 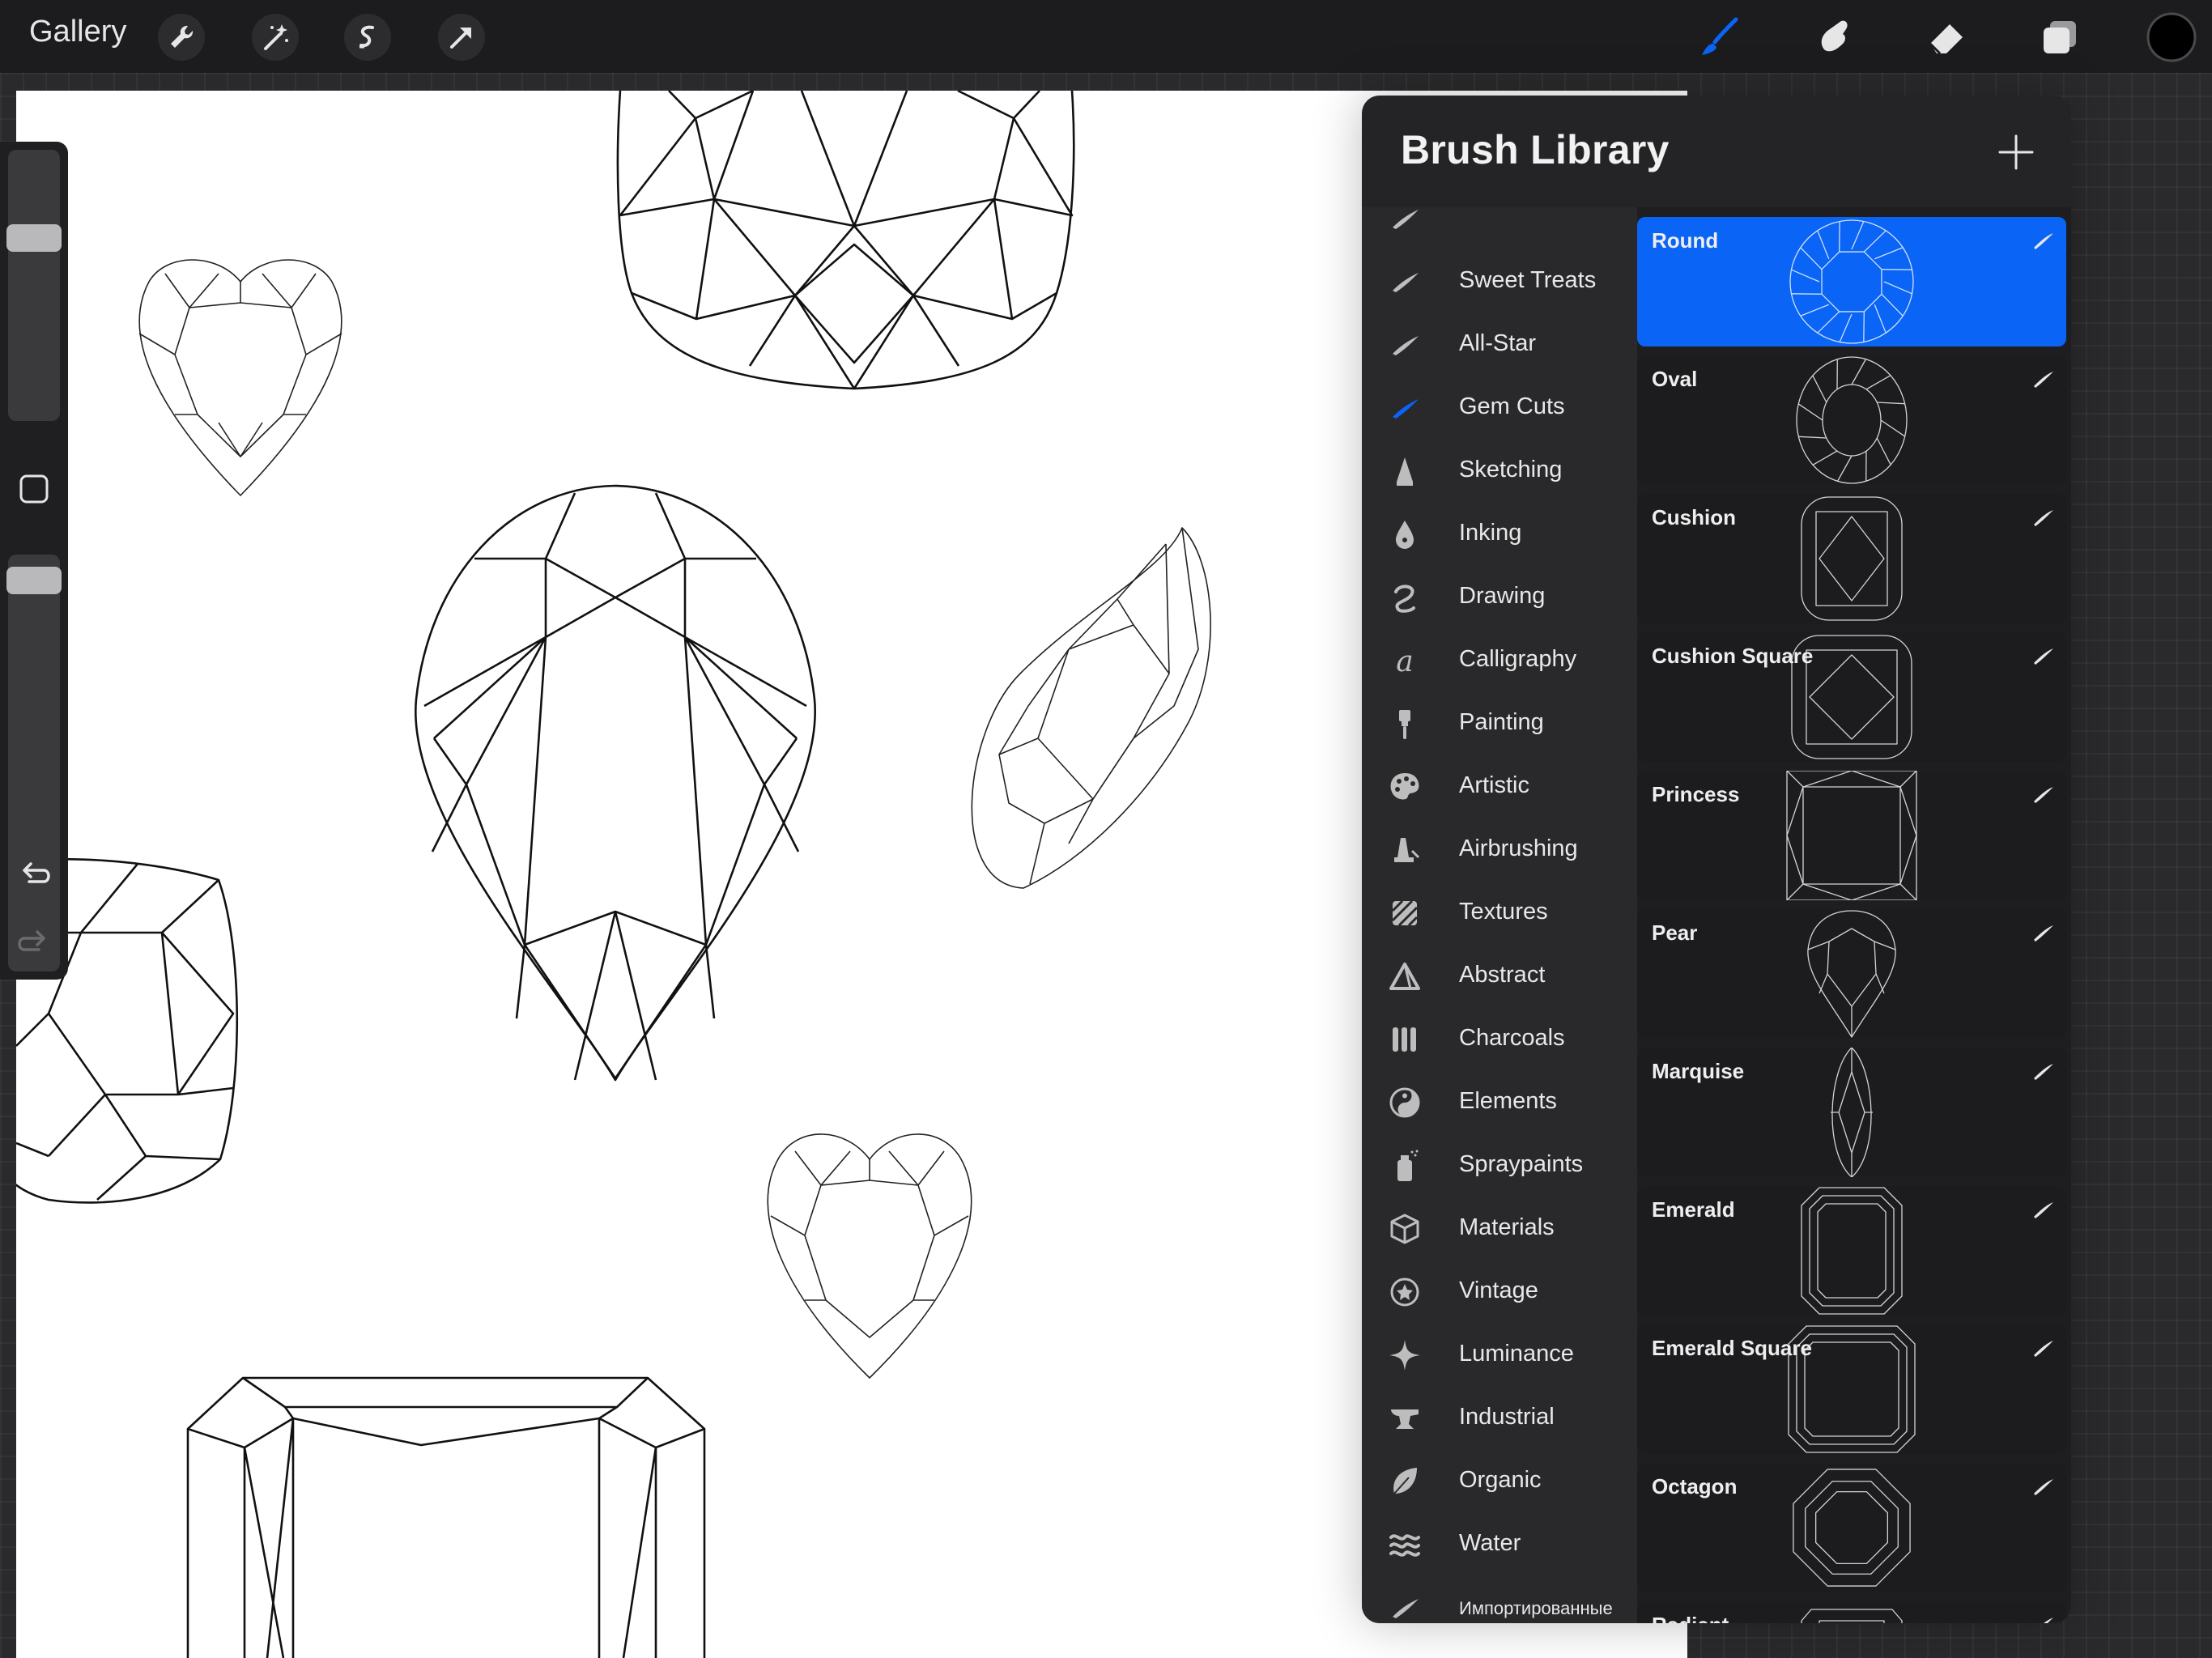 What do you see at coordinates (368, 37) in the screenshot?
I see `selection-icon` at bounding box center [368, 37].